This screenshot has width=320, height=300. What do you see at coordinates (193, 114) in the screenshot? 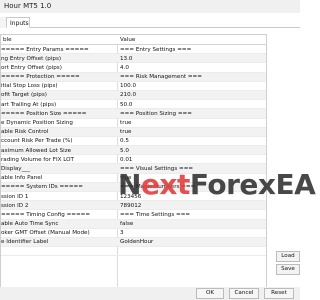
I see `row-value: === Position Sizing ===` at bounding box center [193, 114].